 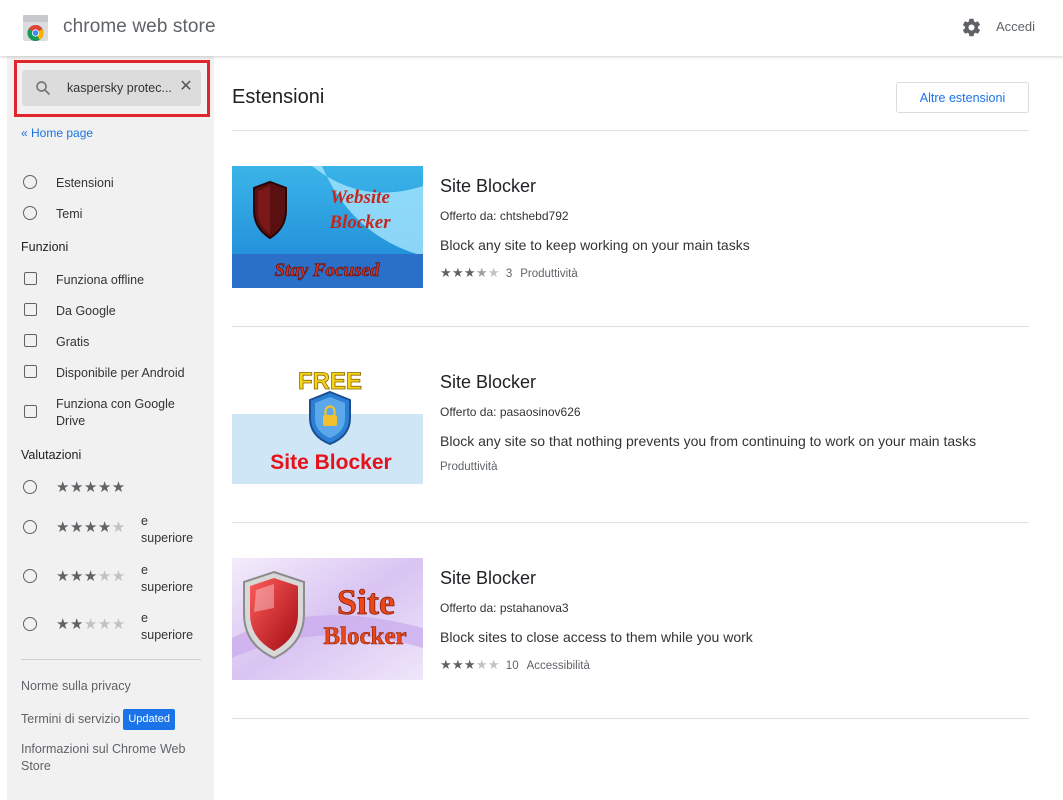 I want to click on filter-label-line1: Funziona con Google, so click(x=115, y=404).